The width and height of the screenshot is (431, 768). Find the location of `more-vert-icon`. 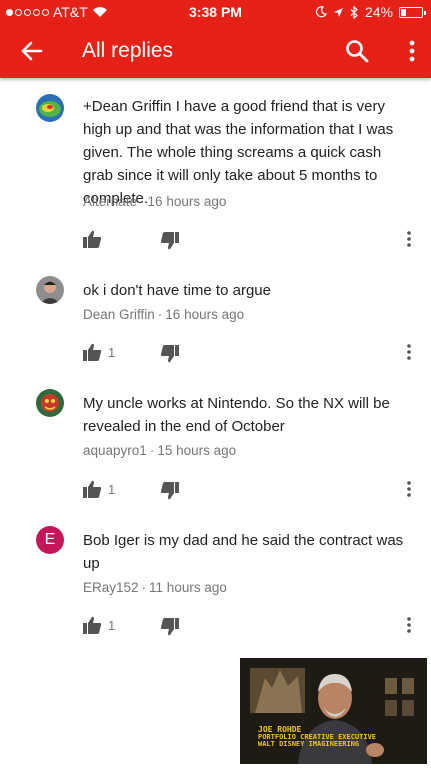

more-vert-icon is located at coordinates (412, 51).